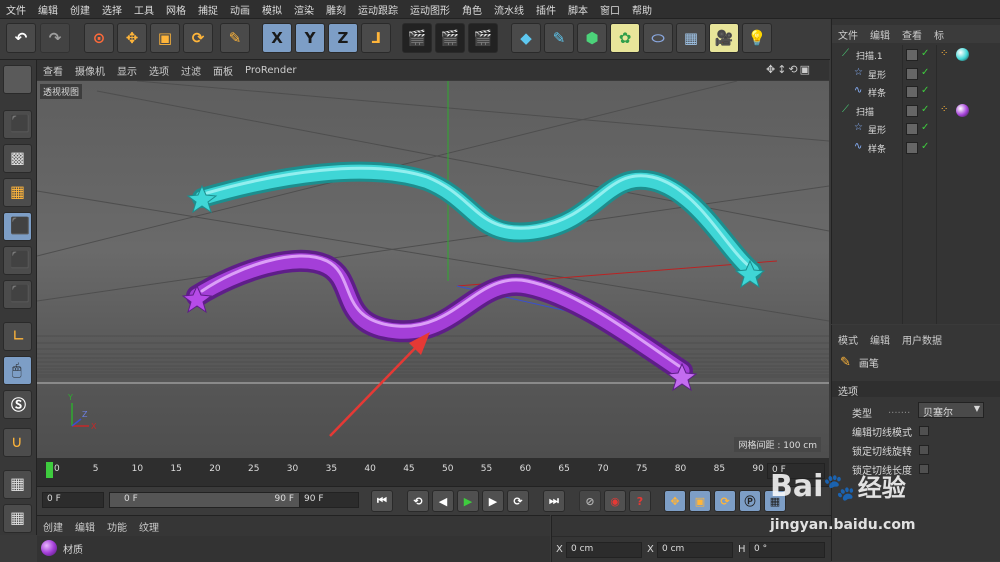 This screenshot has height=562, width=1000. Describe the element at coordinates (240, 9) in the screenshot. I see `menu-item: 动画` at that location.